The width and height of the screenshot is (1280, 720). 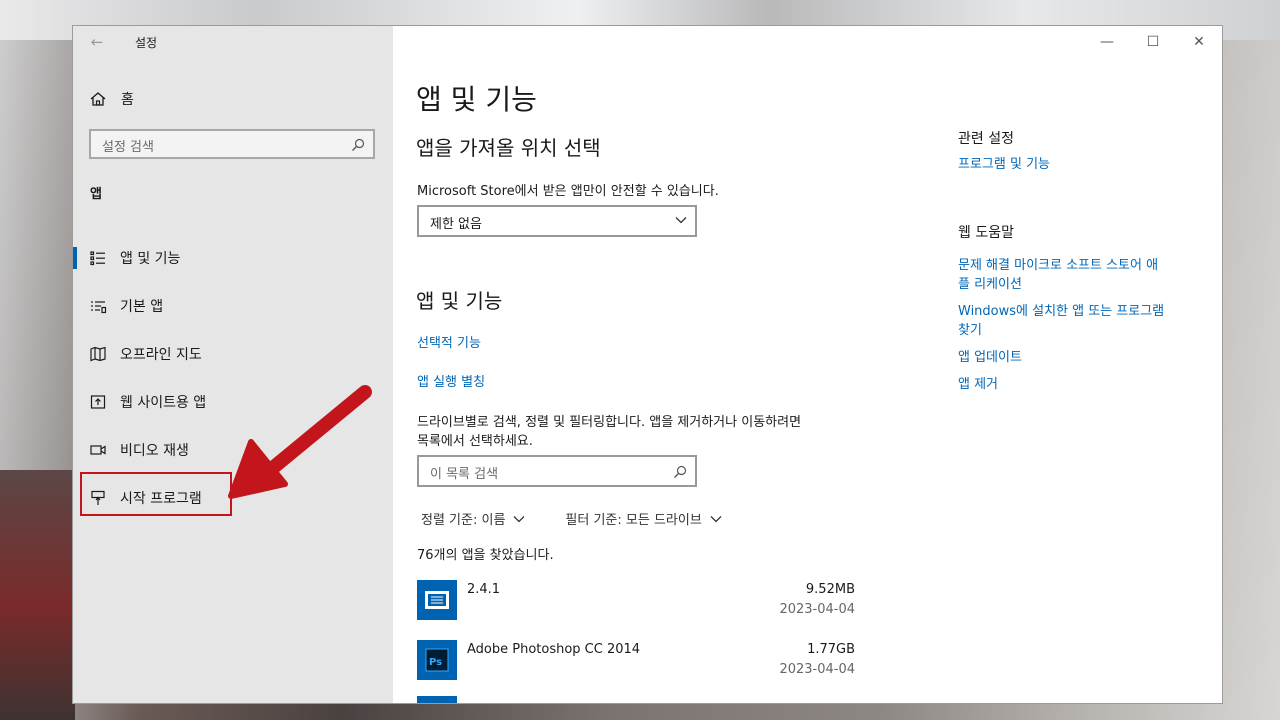 What do you see at coordinates (970, 330) in the screenshot?
I see `help-link-line: 찾기` at bounding box center [970, 330].